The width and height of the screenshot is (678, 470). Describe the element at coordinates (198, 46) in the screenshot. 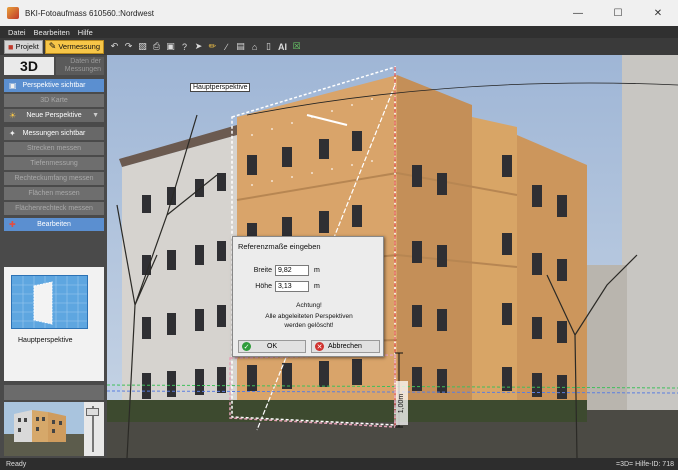

I see `pointer-icon: ➤` at that location.